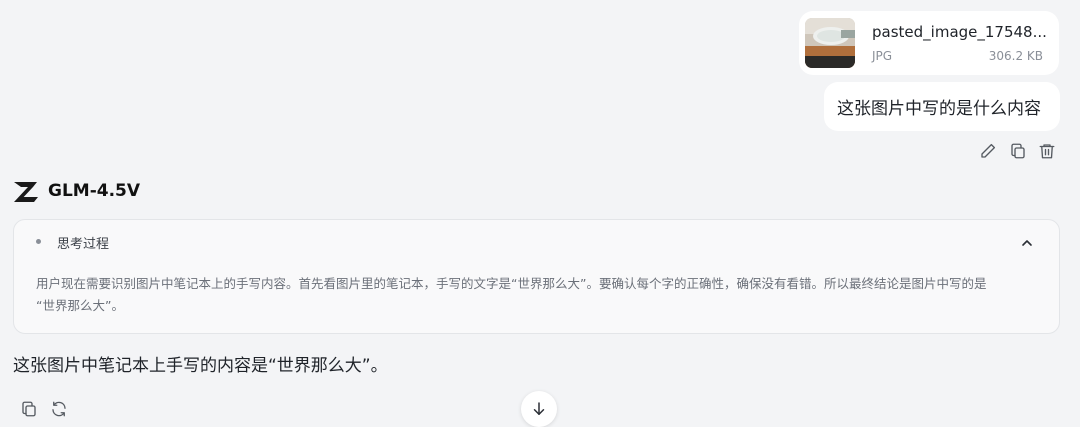  I want to click on copy-button, so click(1018, 151).